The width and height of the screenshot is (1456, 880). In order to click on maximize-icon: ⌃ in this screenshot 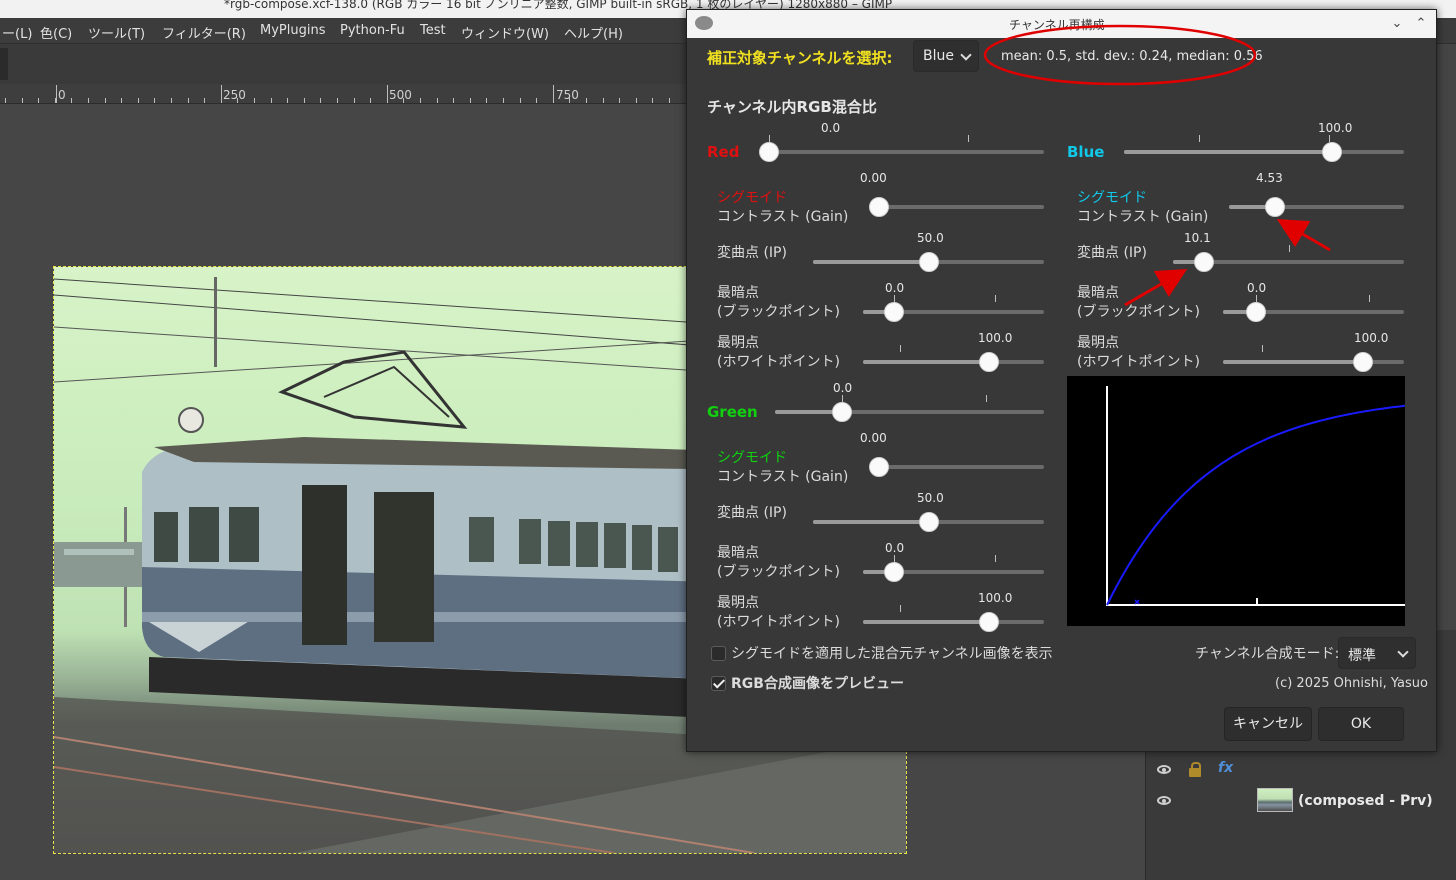, I will do `click(1421, 24)`.